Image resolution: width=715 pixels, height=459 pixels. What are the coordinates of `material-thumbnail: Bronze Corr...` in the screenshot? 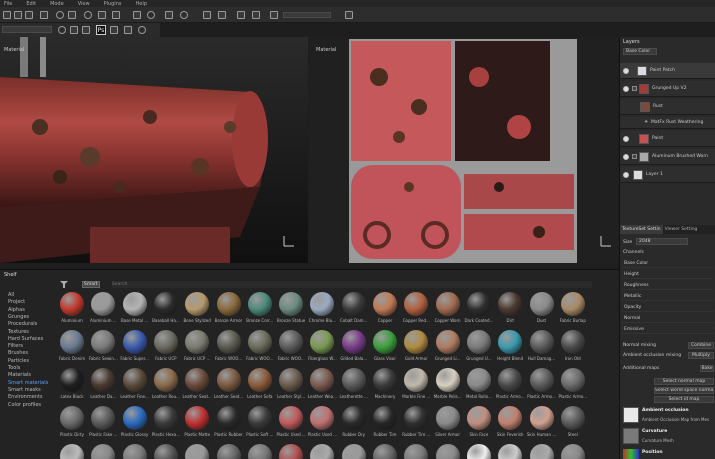 It's located at (260, 310).